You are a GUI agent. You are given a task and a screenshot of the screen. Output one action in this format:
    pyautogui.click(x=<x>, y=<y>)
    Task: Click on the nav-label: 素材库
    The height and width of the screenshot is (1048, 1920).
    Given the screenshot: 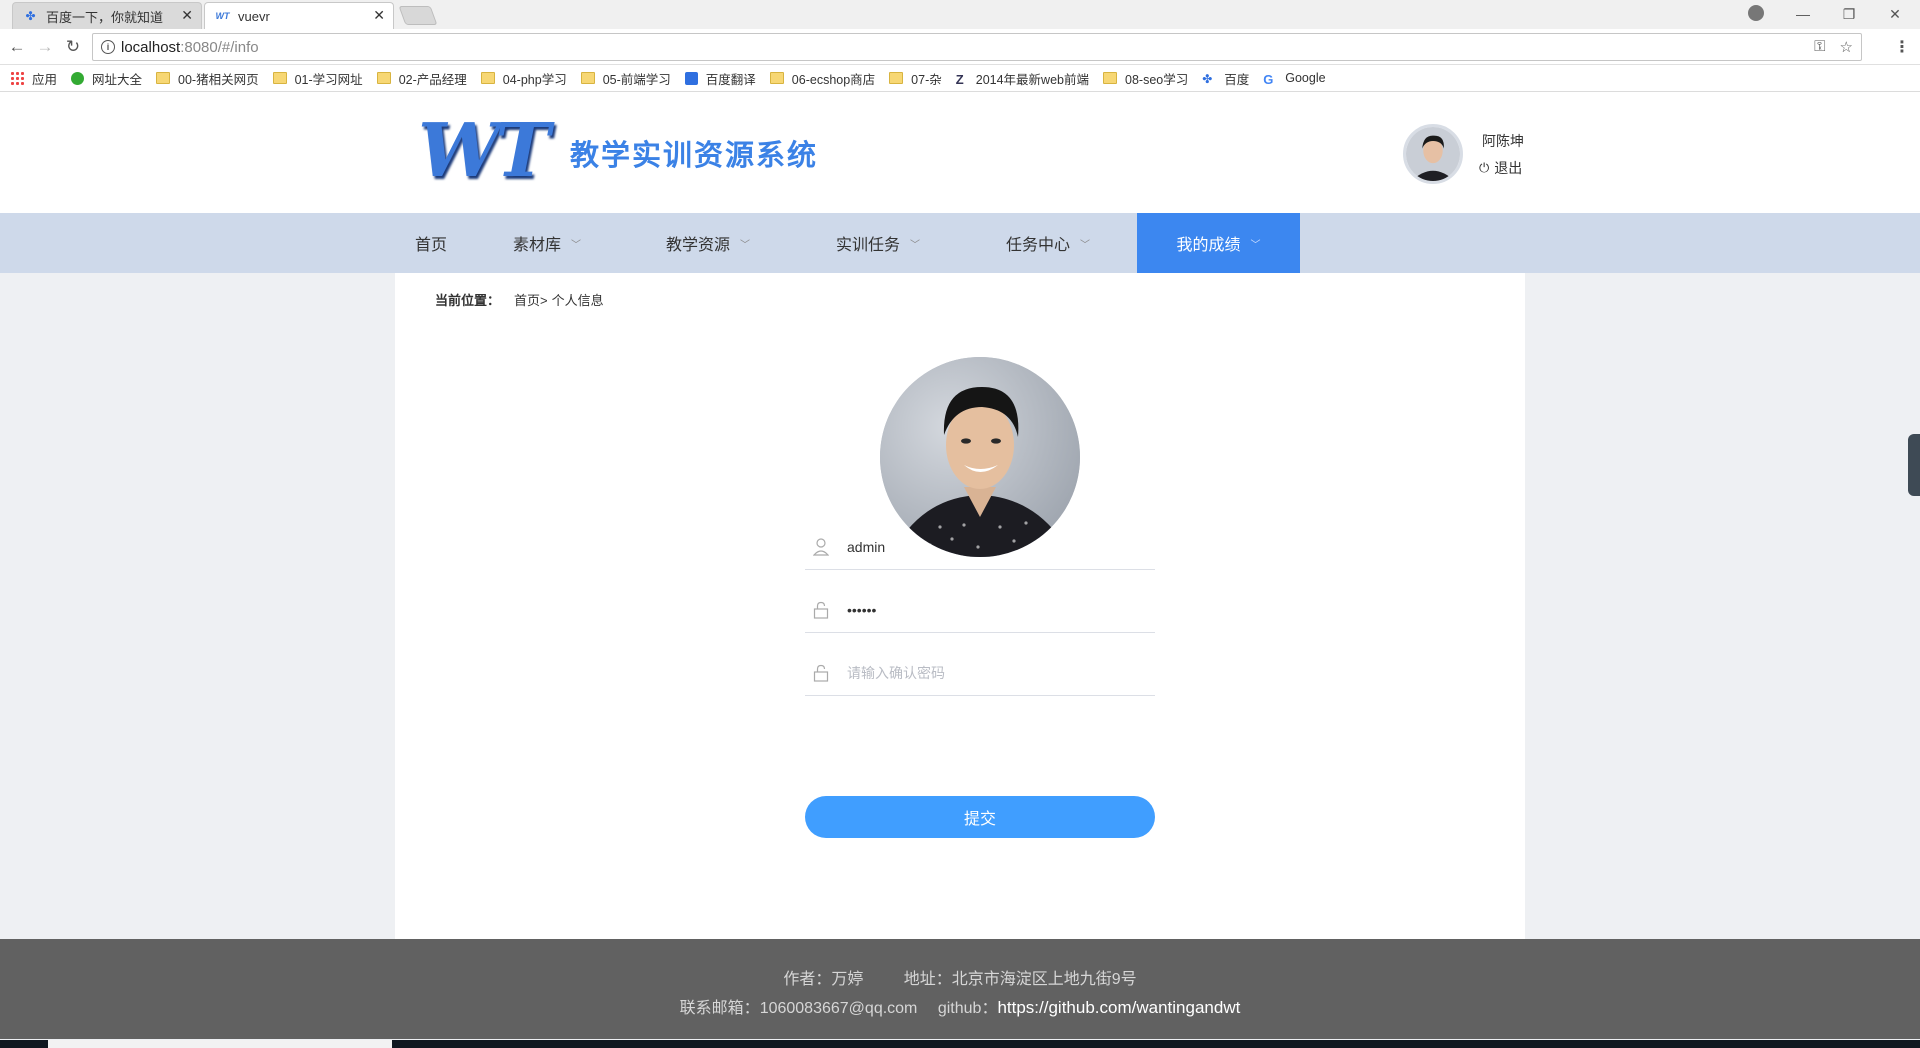 What is the action you would take?
    pyautogui.click(x=537, y=245)
    